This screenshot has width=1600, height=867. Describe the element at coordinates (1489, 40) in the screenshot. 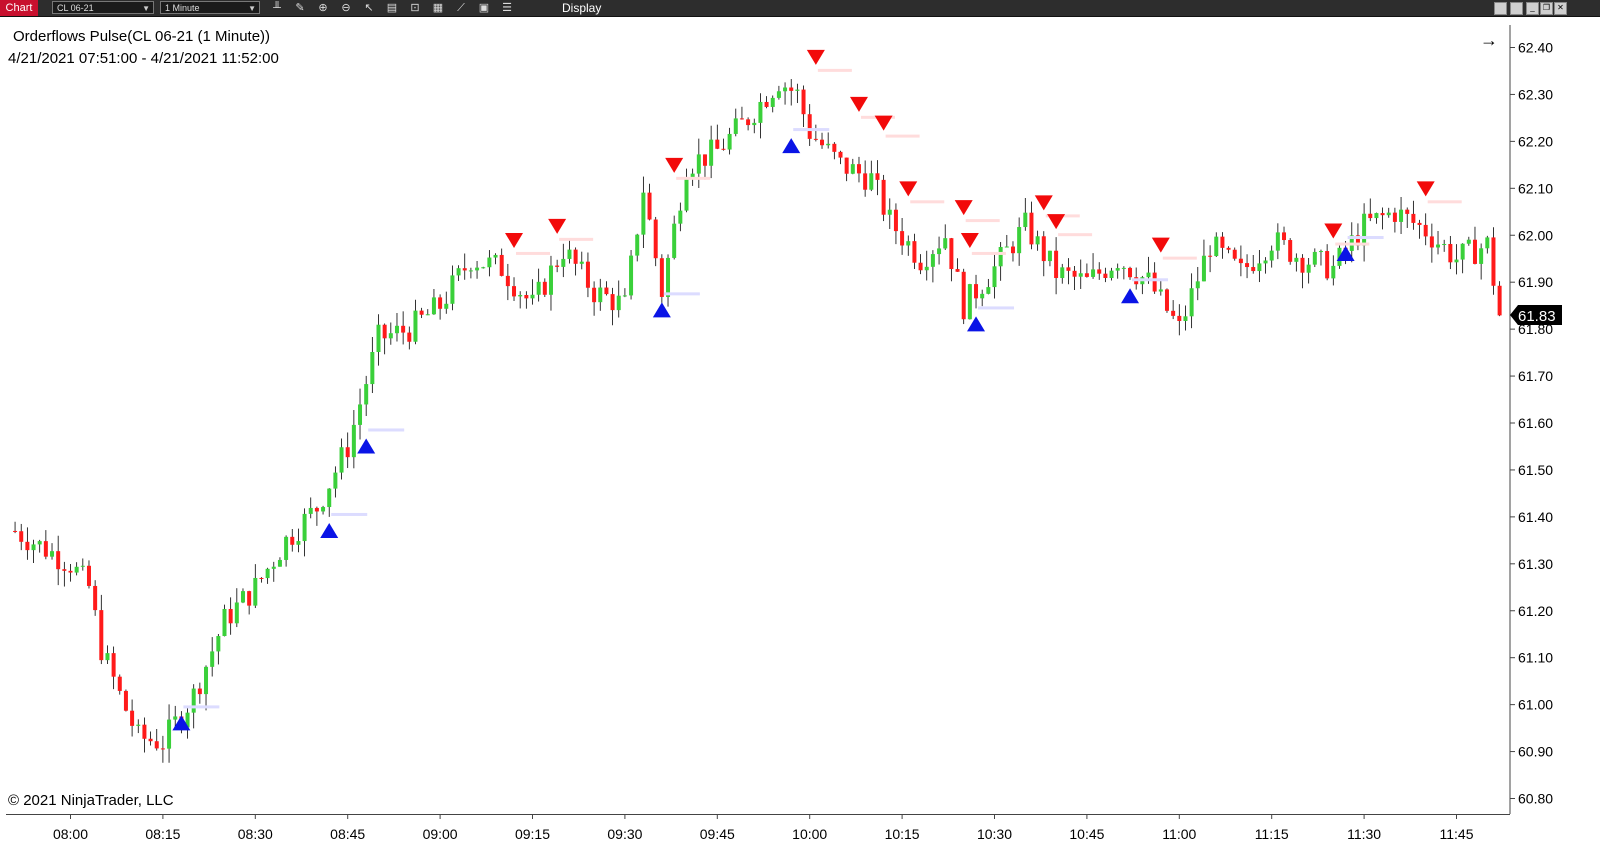

I see `arrow-right-icon: →` at that location.